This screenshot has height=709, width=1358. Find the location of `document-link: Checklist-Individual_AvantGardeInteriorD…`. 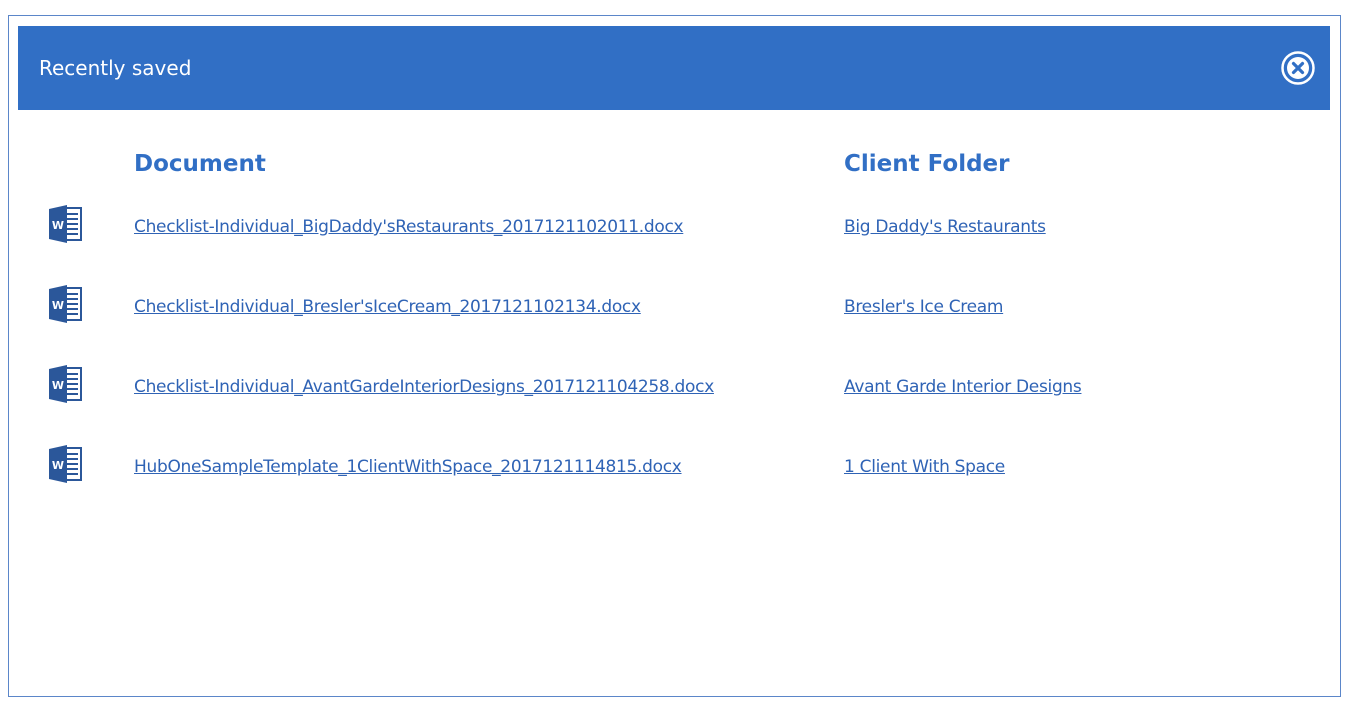

document-link: Checklist-Individual_AvantGardeInteriorD… is located at coordinates (424, 387).